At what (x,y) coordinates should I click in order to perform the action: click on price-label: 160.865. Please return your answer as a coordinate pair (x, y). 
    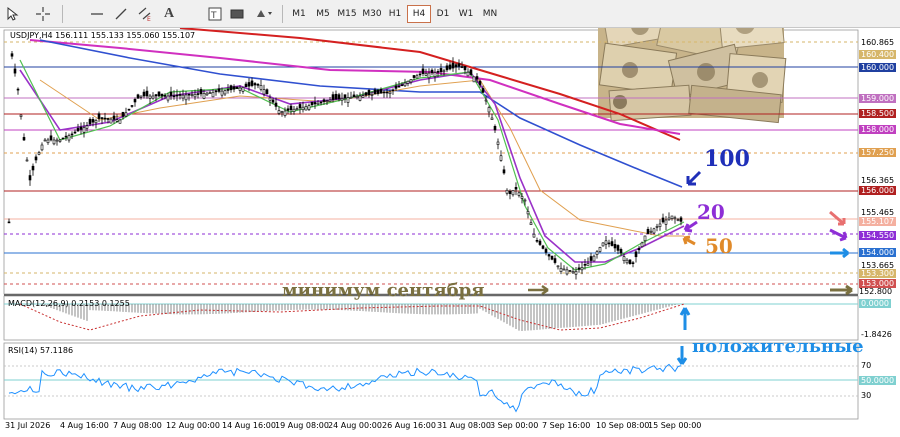
    Looking at the image, I should click on (878, 42).